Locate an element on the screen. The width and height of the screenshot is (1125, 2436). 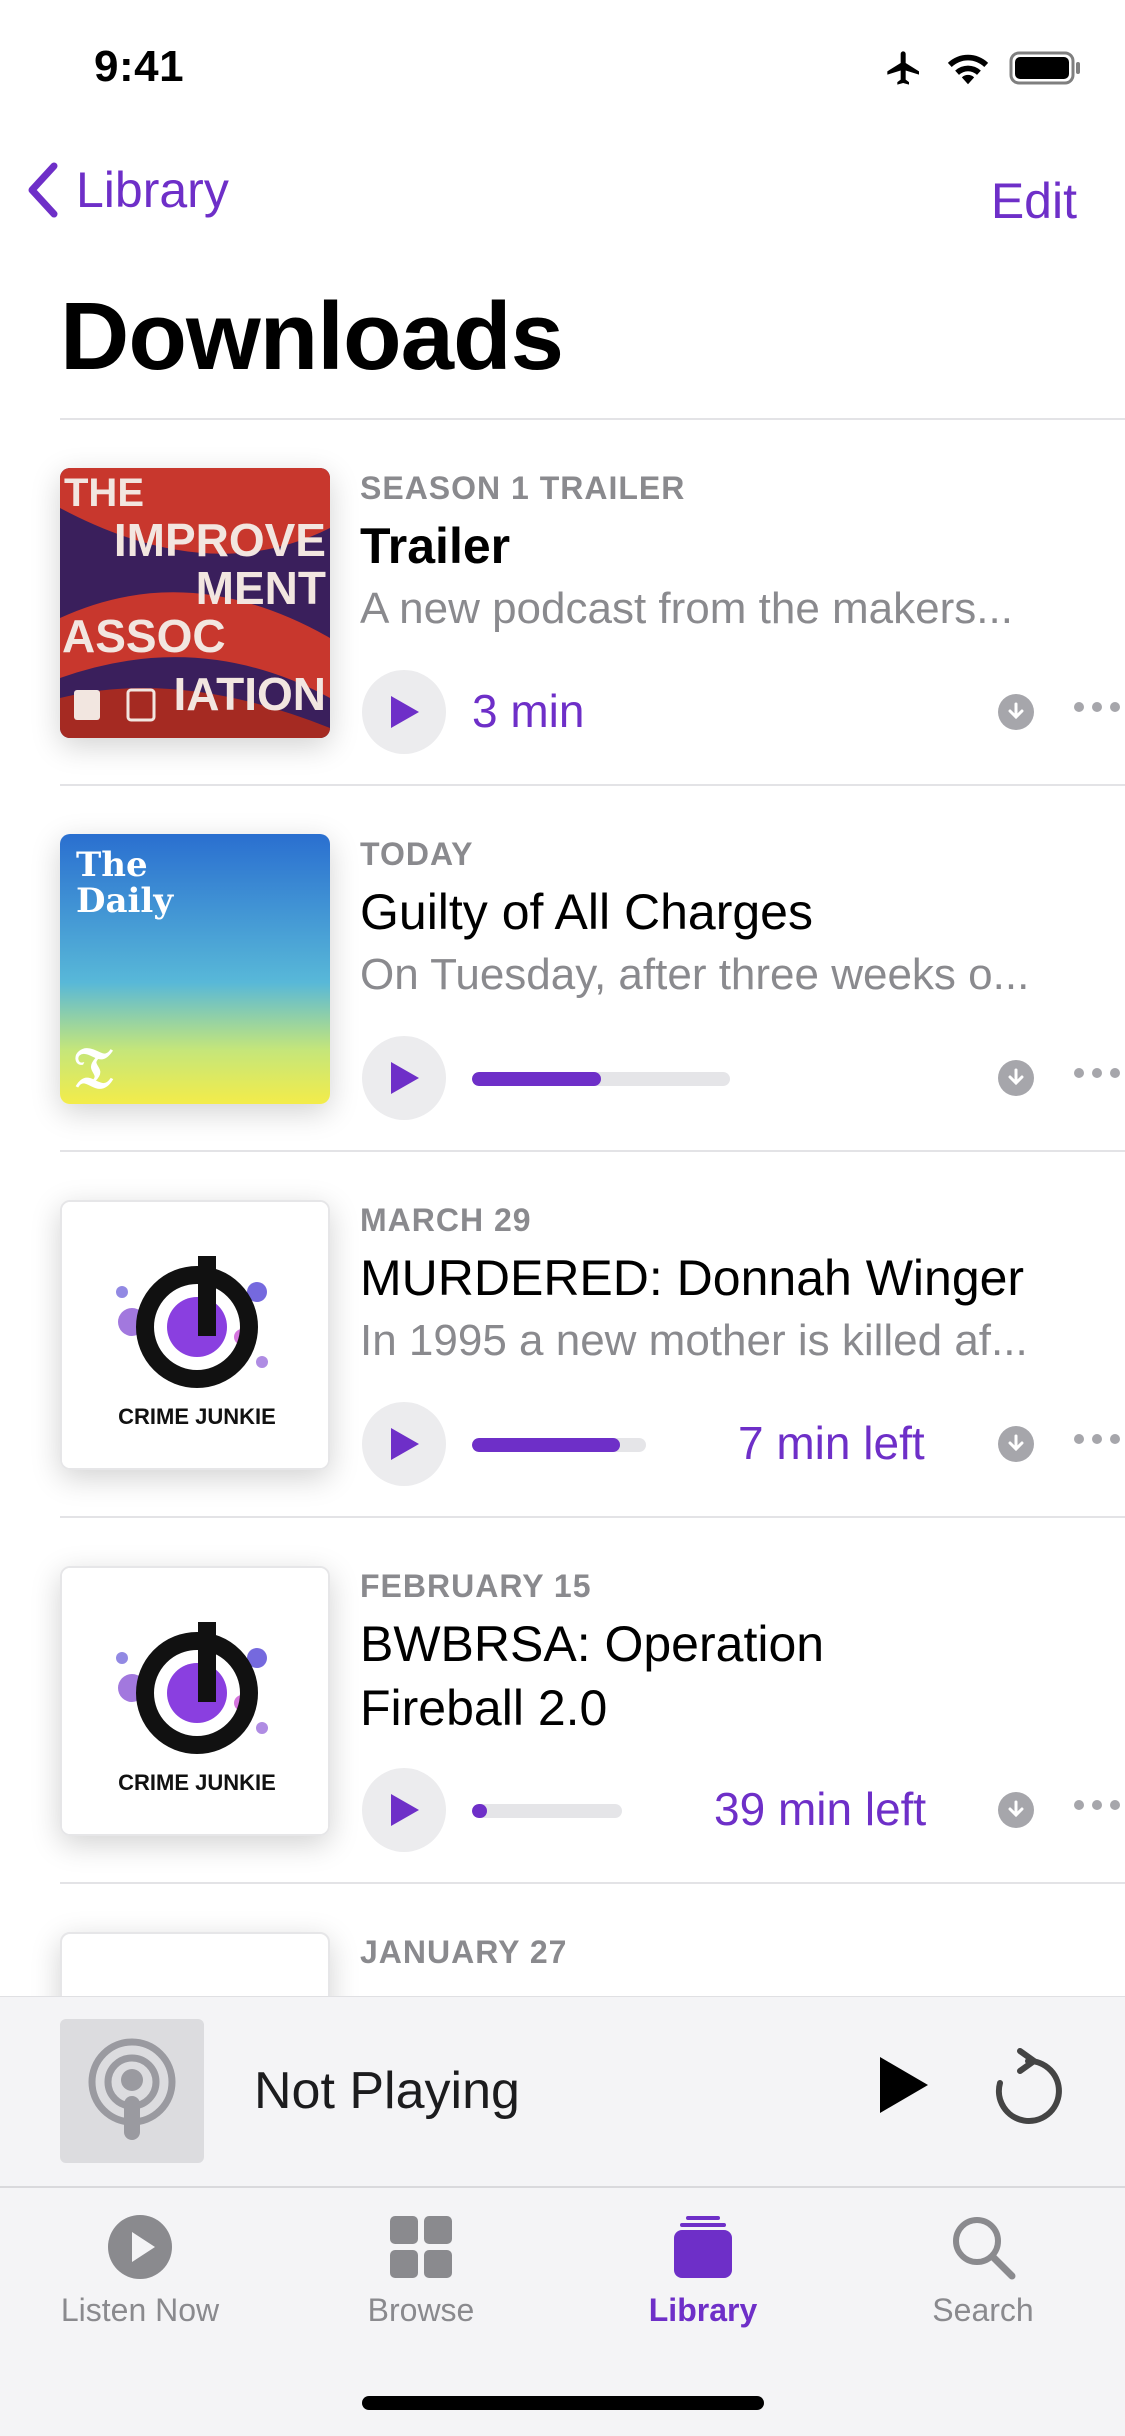
episode-title-line1: BWBRSA: Operation is located at coordinates (592, 1644).